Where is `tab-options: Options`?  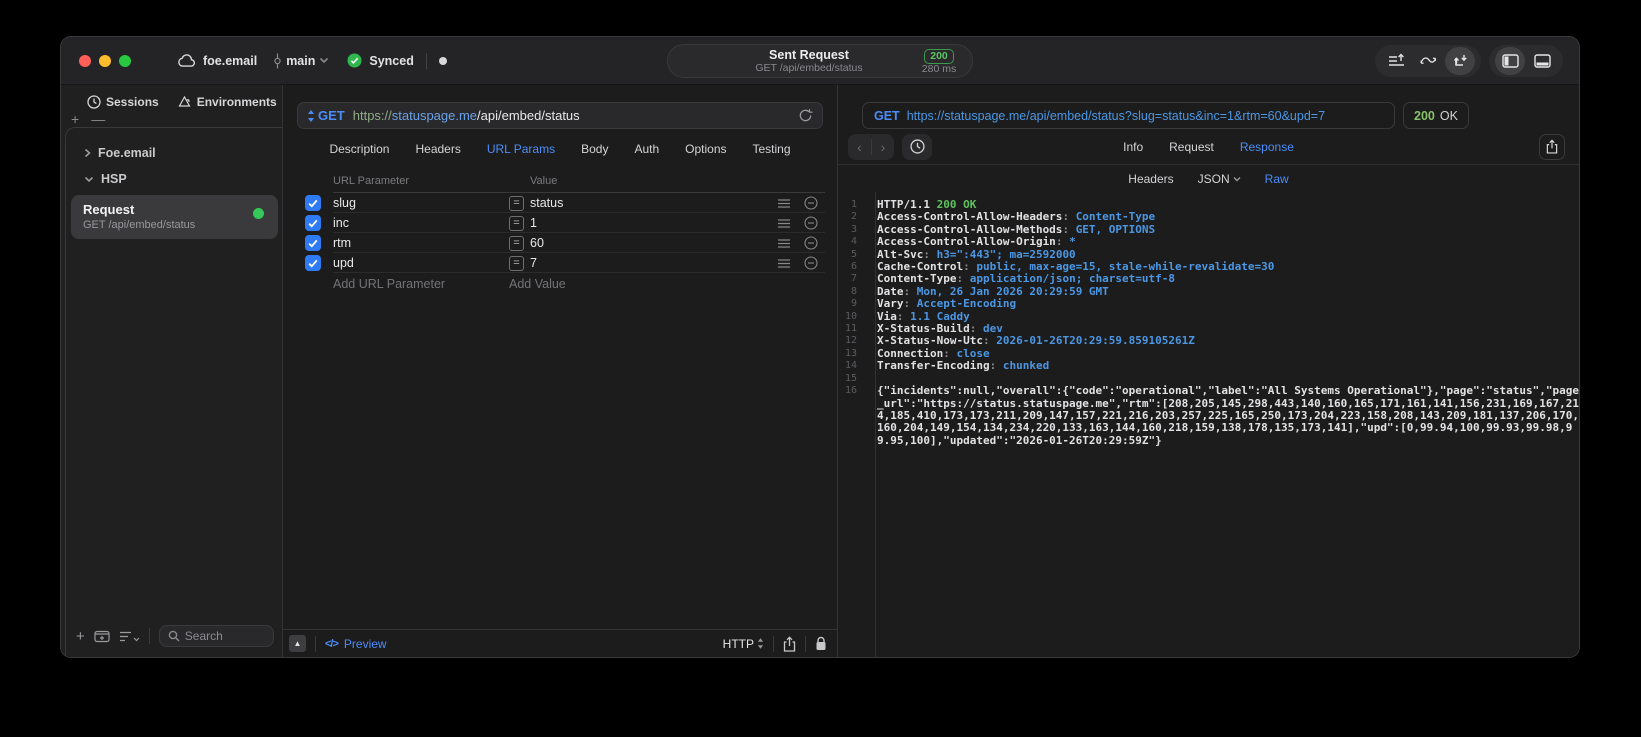 tab-options: Options is located at coordinates (705, 149).